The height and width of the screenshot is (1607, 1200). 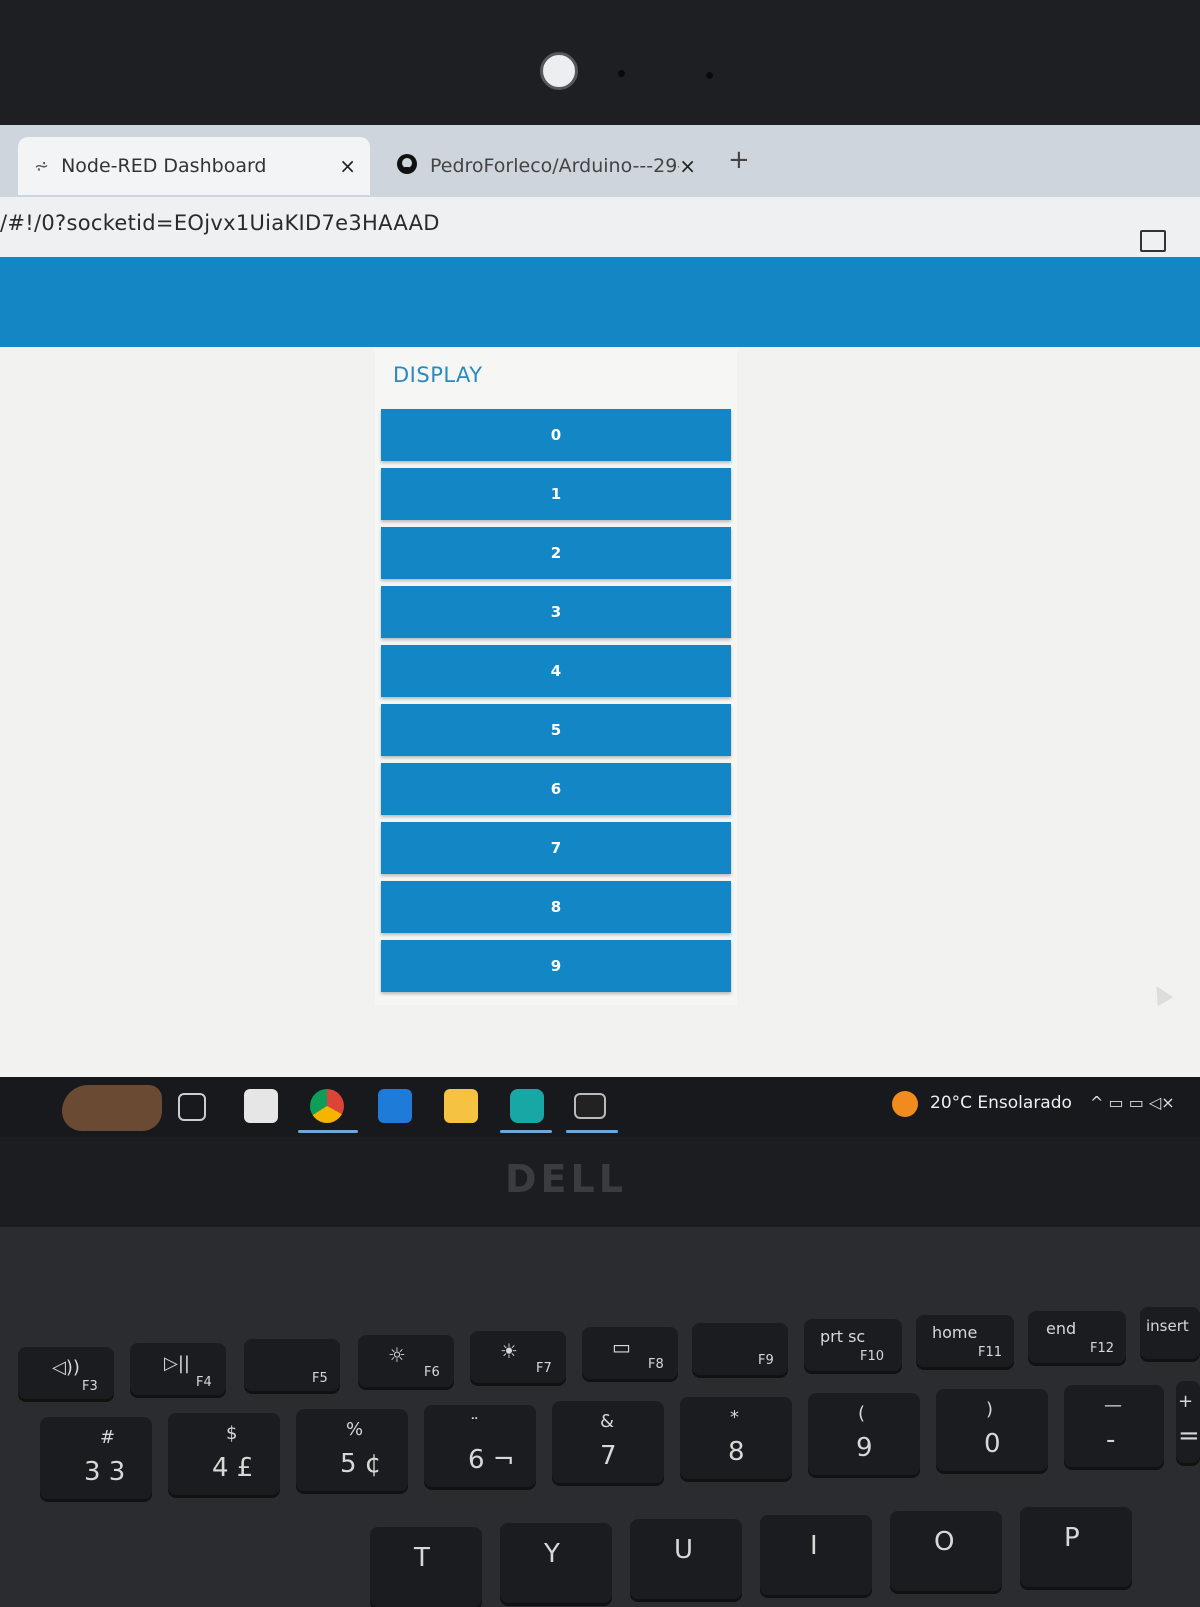 What do you see at coordinates (559, 71) in the screenshot?
I see `webcam-lens` at bounding box center [559, 71].